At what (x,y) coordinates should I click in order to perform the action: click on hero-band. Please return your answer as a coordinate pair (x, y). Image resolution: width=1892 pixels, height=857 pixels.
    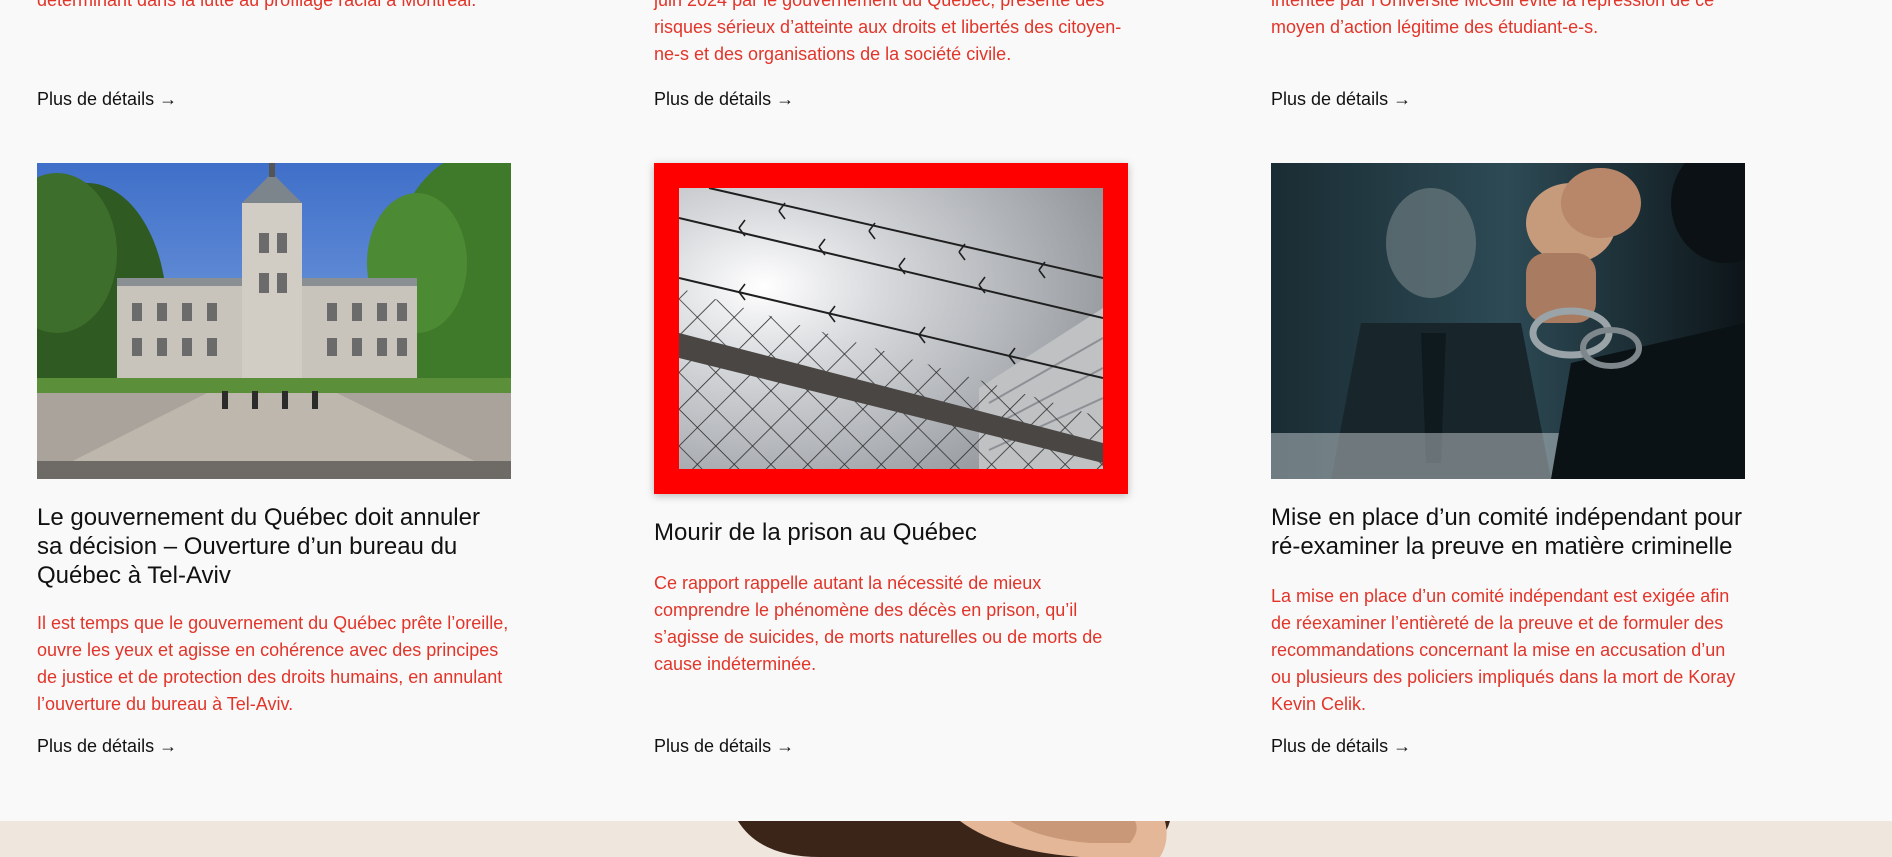
    Looking at the image, I should click on (946, 839).